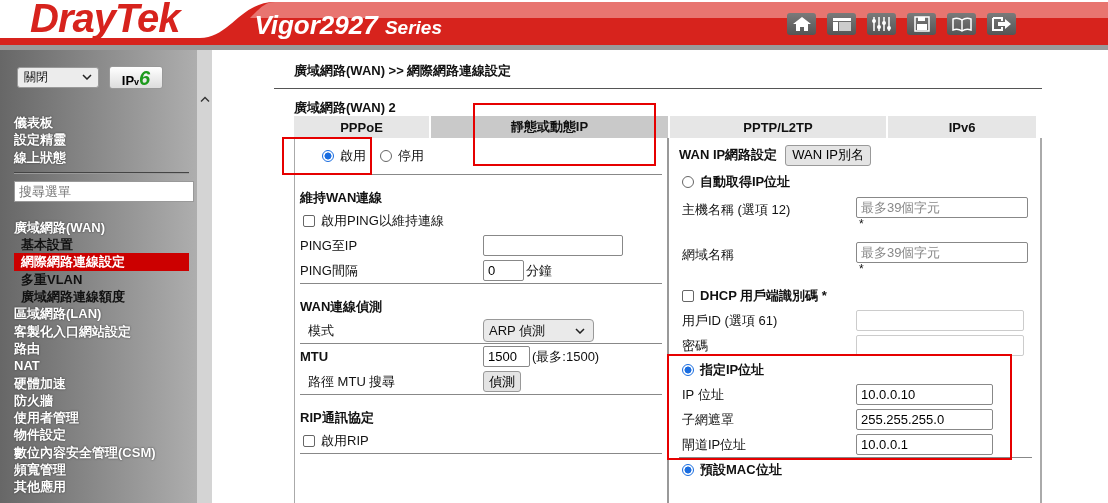  What do you see at coordinates (101, 245) in the screenshot?
I see `submenu-item: 基本設置` at bounding box center [101, 245].